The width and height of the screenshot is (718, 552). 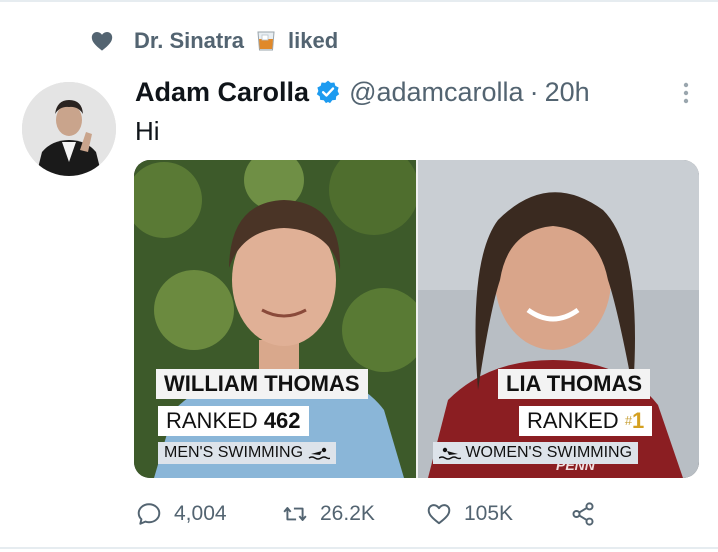 What do you see at coordinates (328, 92) in the screenshot?
I see `verified-badge-icon` at bounding box center [328, 92].